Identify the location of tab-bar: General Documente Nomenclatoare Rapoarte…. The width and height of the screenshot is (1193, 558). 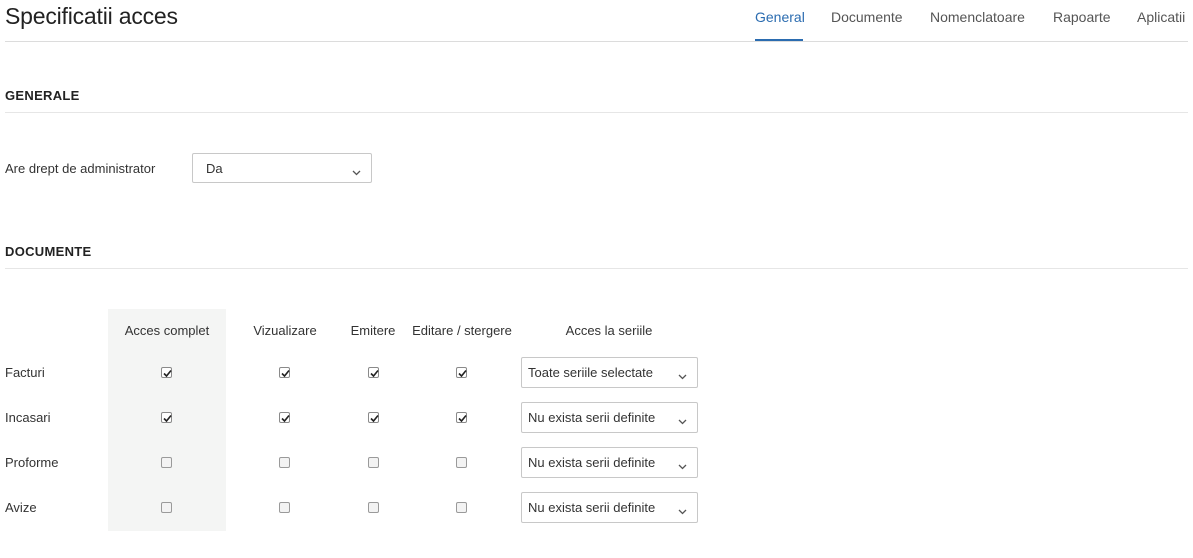
(596, 21).